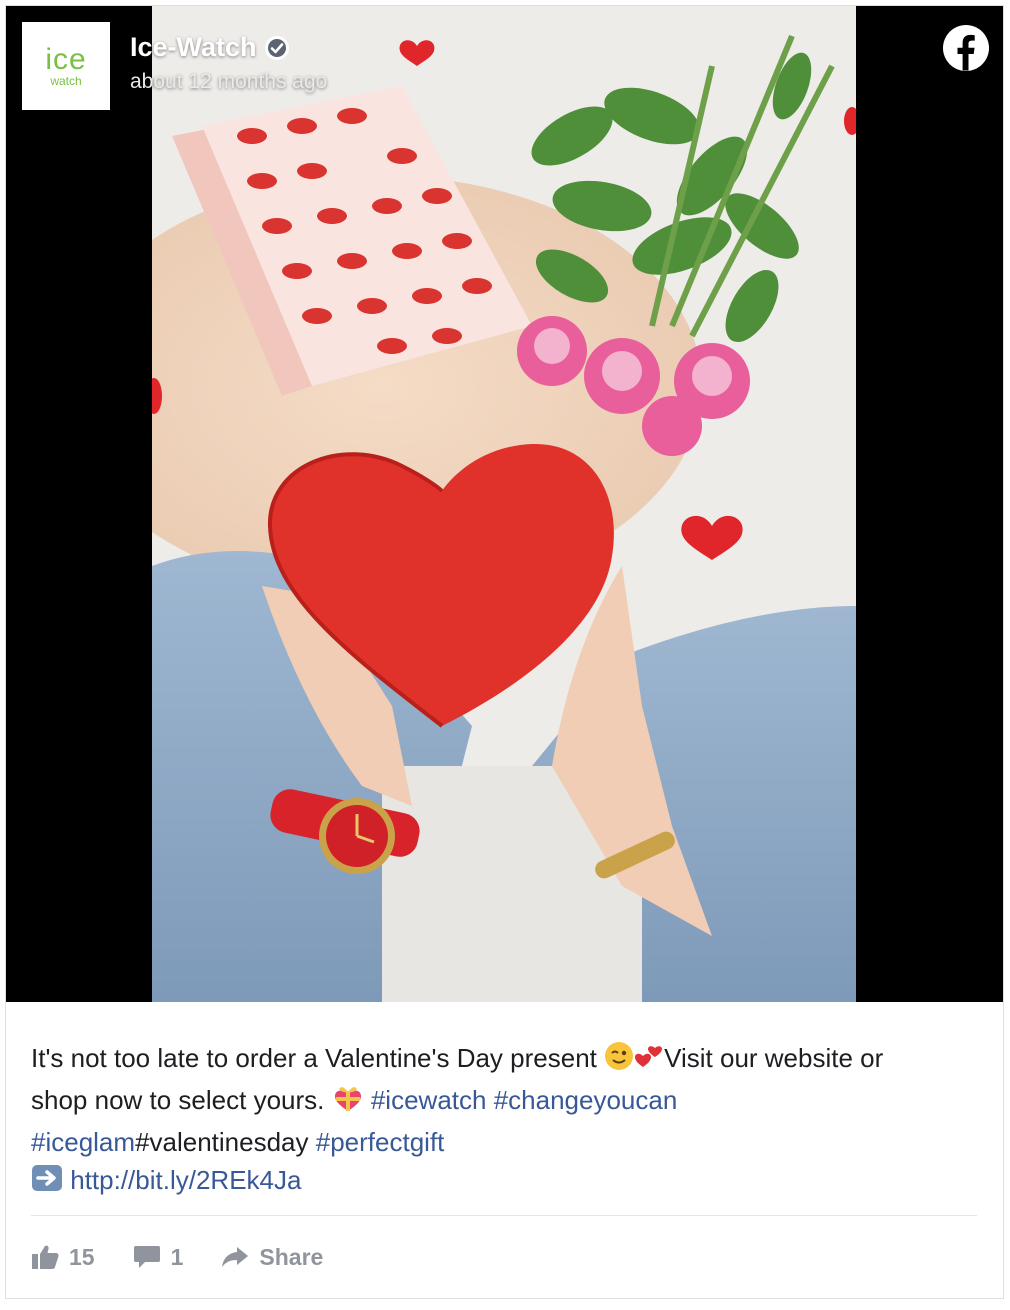 This screenshot has height=1310, width=1010. I want to click on share-button: Share, so click(272, 1257).